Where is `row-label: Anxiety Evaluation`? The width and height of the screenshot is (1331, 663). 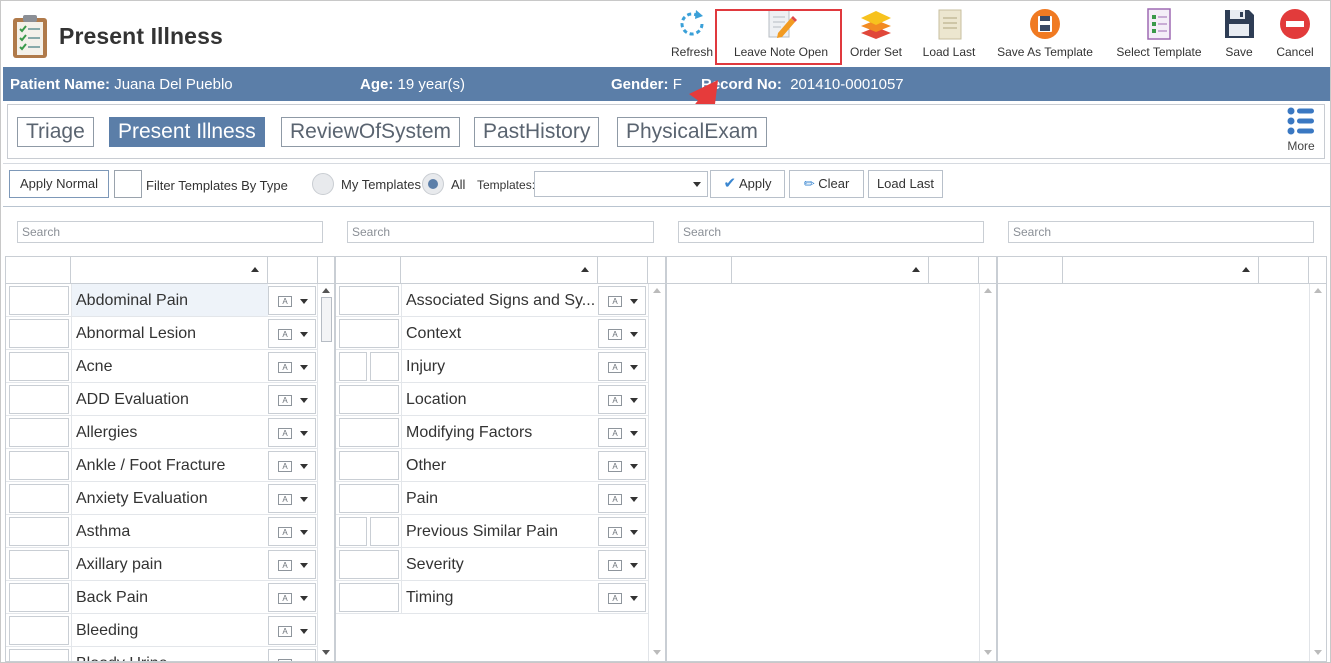 row-label: Anxiety Evaluation is located at coordinates (169, 498).